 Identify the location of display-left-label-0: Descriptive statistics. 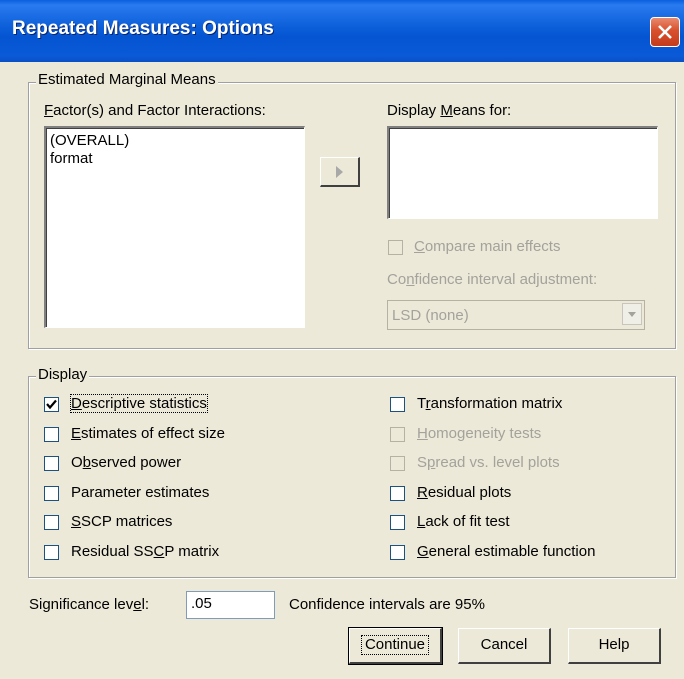
(139, 403).